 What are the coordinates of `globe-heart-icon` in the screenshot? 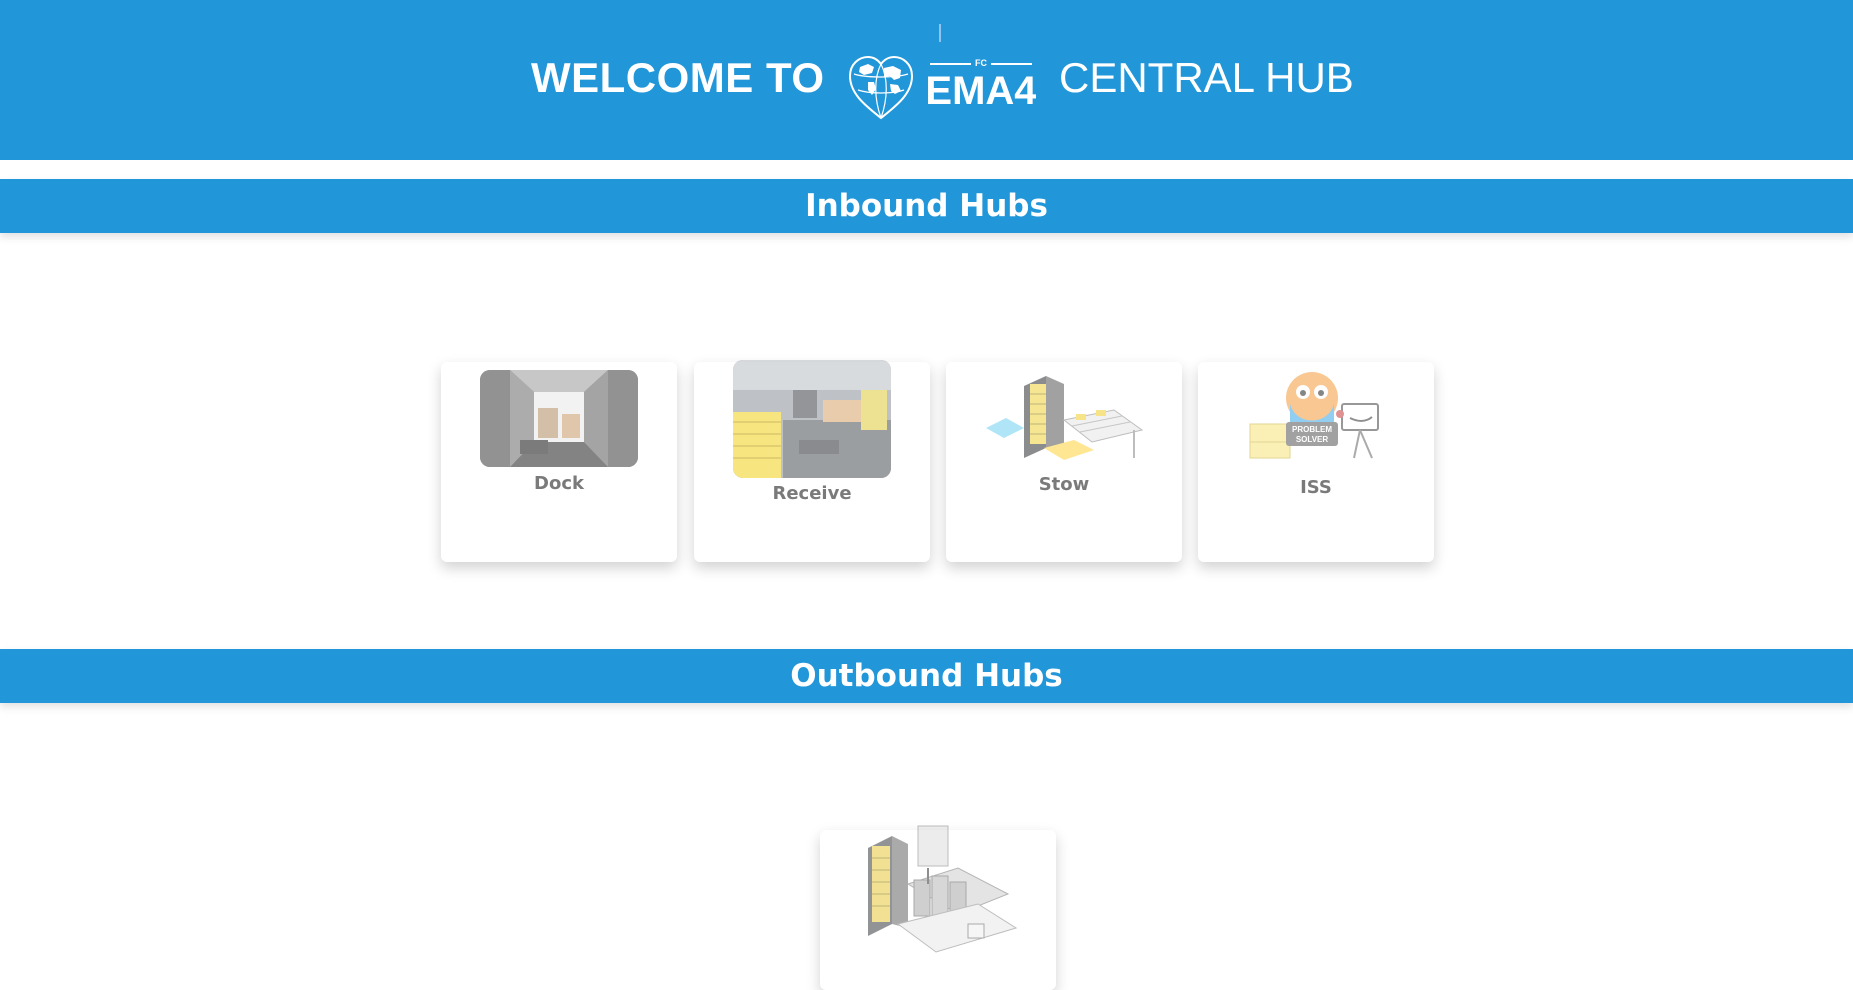 It's located at (881, 87).